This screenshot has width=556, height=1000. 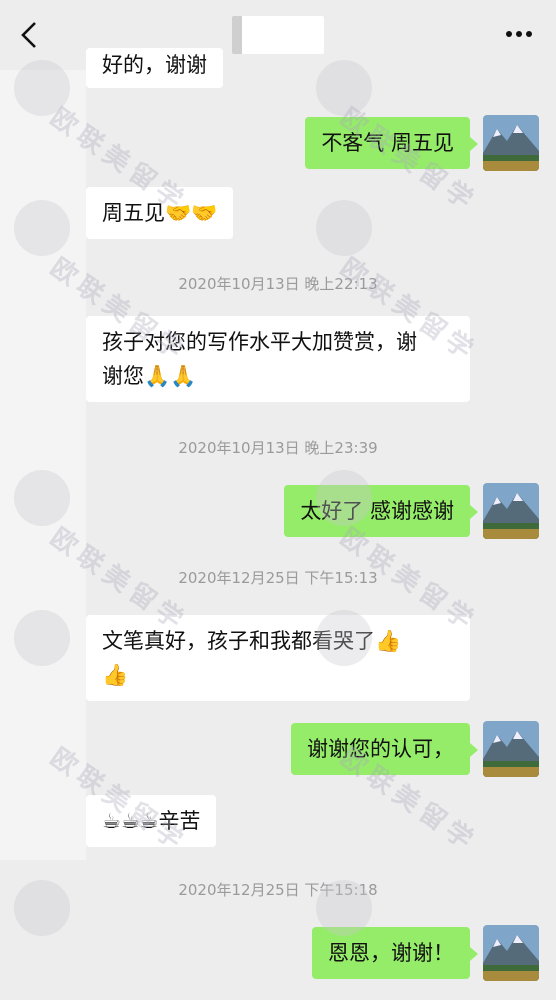 I want to click on timestamp: 2020年12月25日 下午15:13, so click(x=278, y=578).